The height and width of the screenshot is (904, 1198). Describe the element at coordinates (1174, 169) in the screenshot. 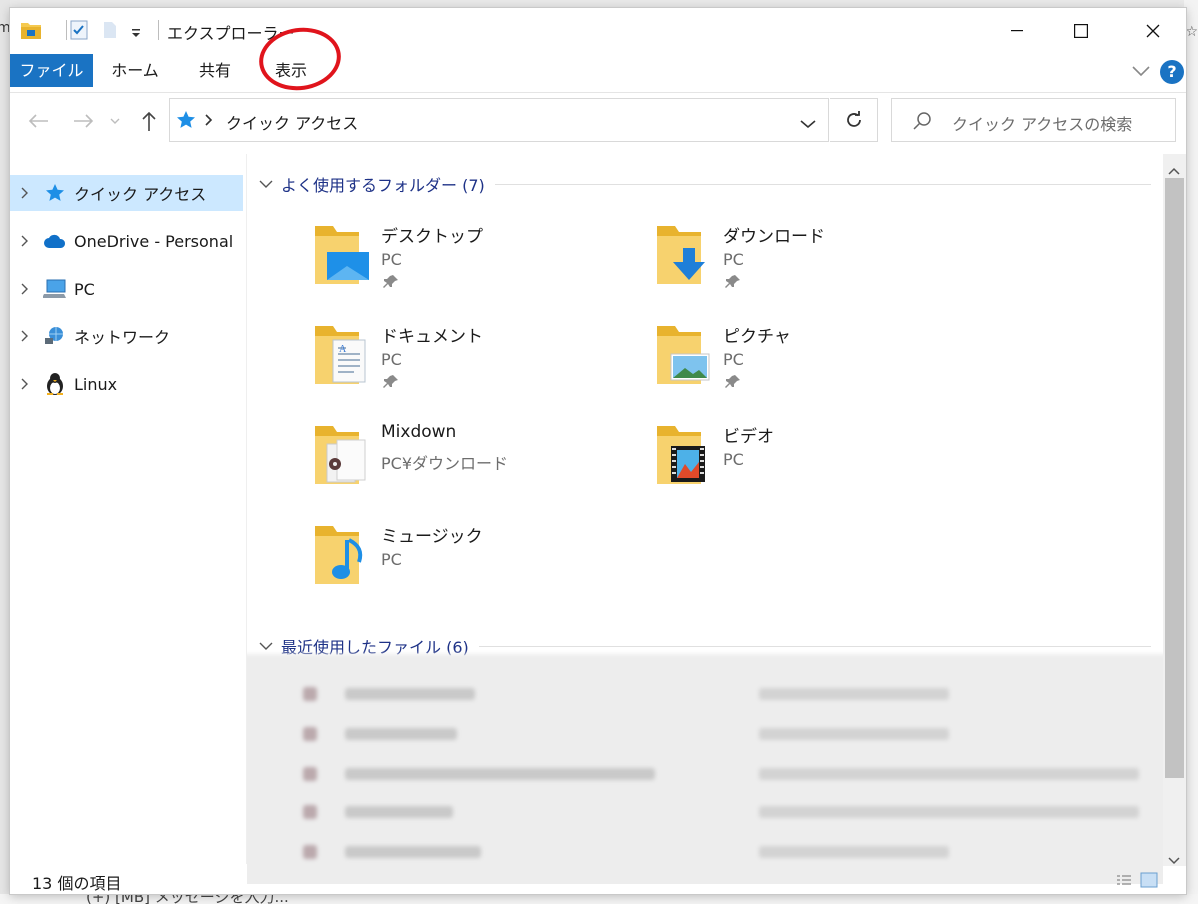

I see `scroll-up-arrow-icon` at that location.